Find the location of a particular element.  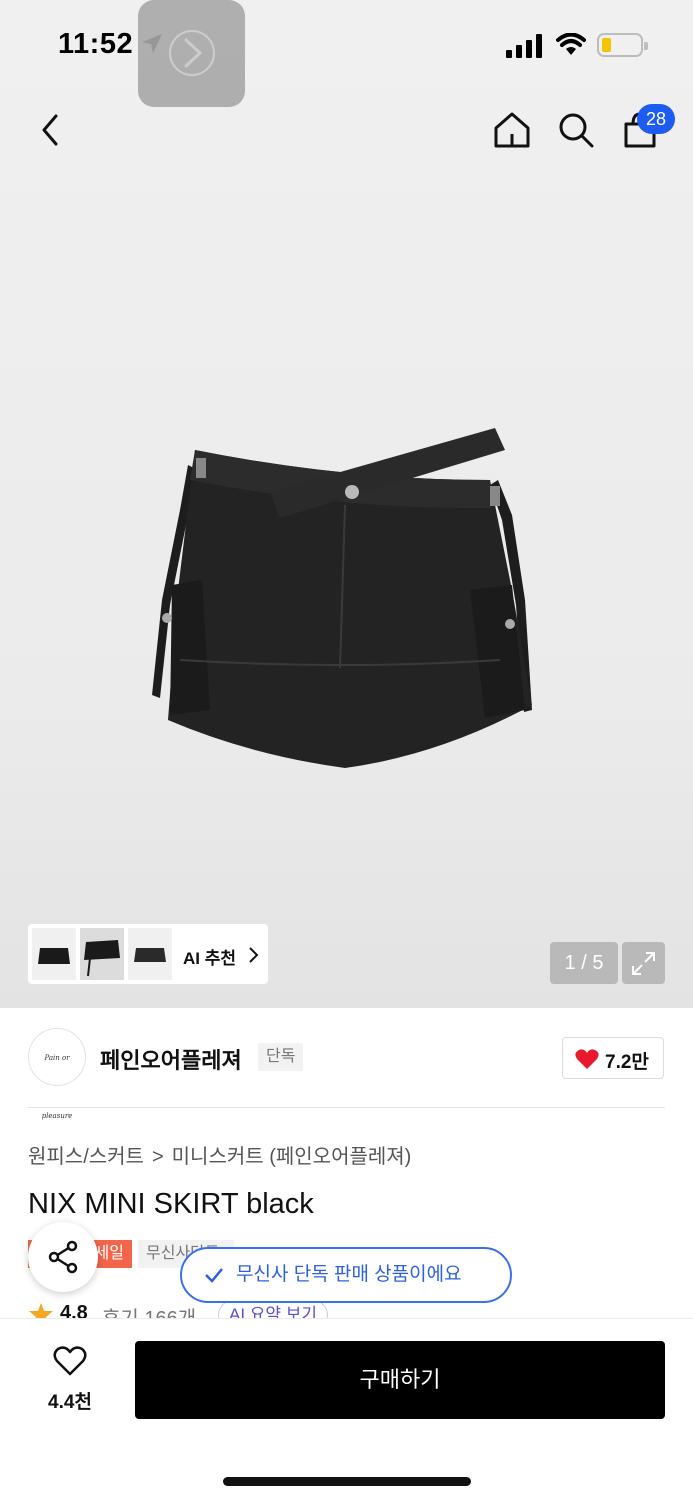

breadcrumb-category: 원피스/스커트 is located at coordinates (86, 1157).